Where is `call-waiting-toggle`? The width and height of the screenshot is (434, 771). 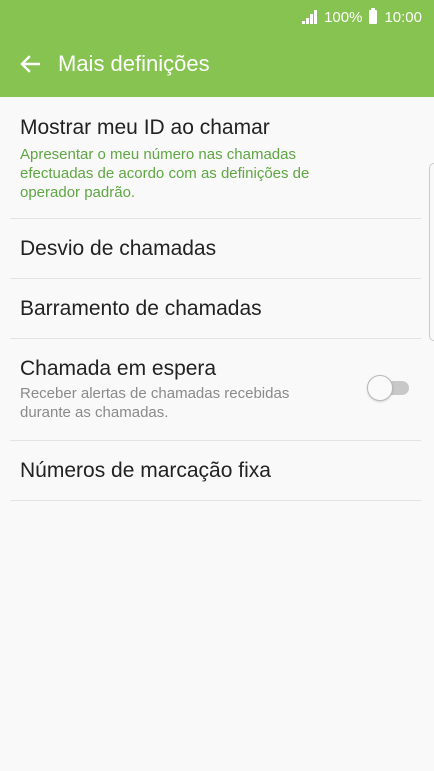
call-waiting-toggle is located at coordinates (389, 388).